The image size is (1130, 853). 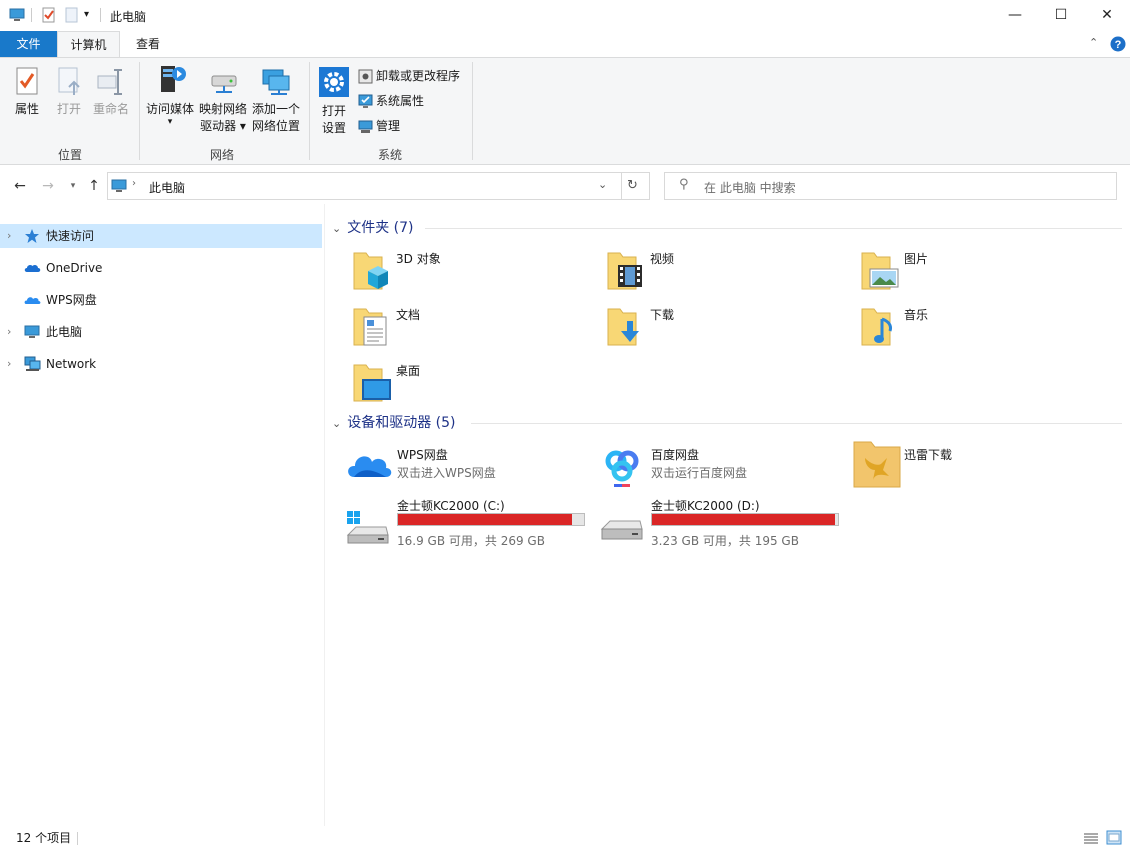 What do you see at coordinates (391, 101) in the screenshot?
I see `system-properties-button: 系统属性` at bounding box center [391, 101].